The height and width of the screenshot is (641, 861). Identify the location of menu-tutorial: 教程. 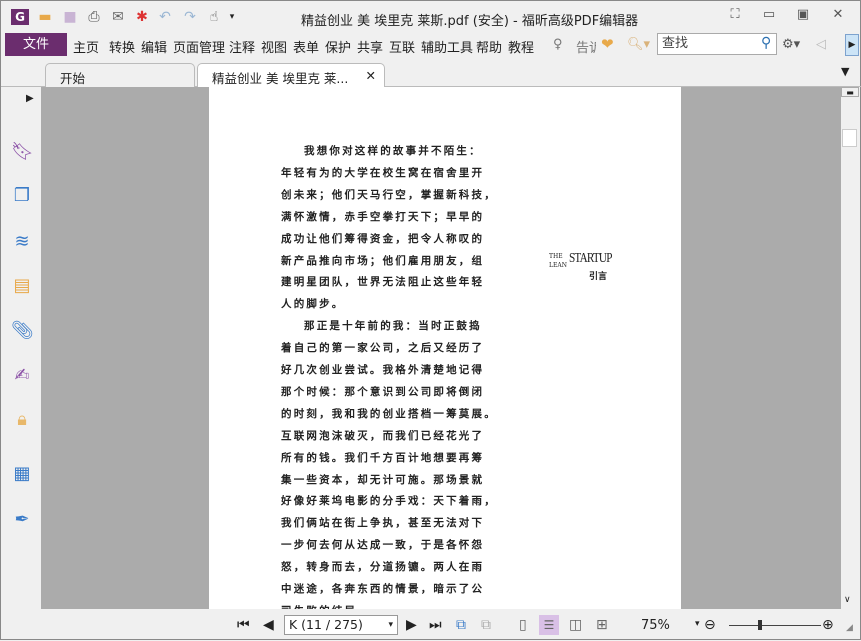
(521, 46).